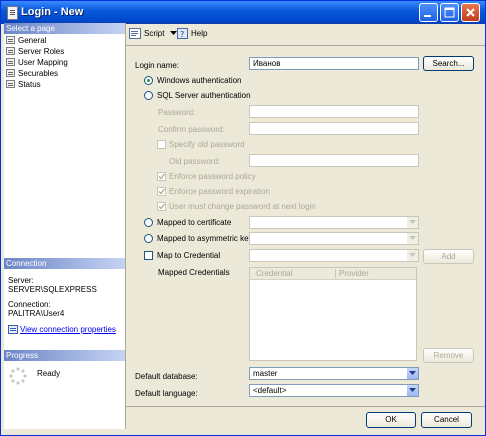 The width and height of the screenshot is (486, 436). Describe the element at coordinates (29, 84) in the screenshot. I see `sidebar-item-label: Status` at that location.